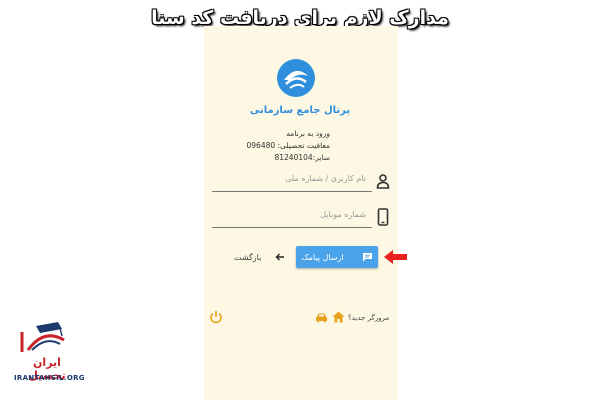 The image size is (600, 400). What do you see at coordinates (322, 257) in the screenshot?
I see `send-sms-label: ارسال پیامک` at bounding box center [322, 257].